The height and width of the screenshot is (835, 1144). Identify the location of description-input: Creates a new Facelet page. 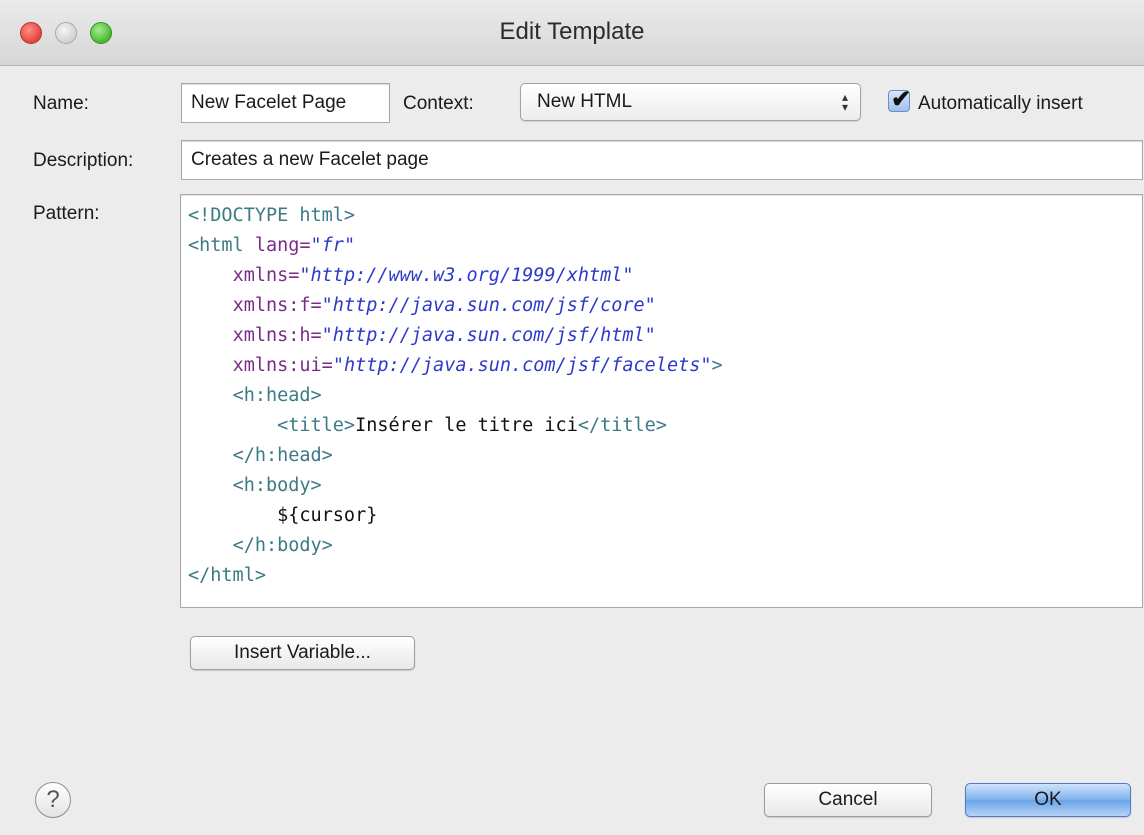
(662, 160).